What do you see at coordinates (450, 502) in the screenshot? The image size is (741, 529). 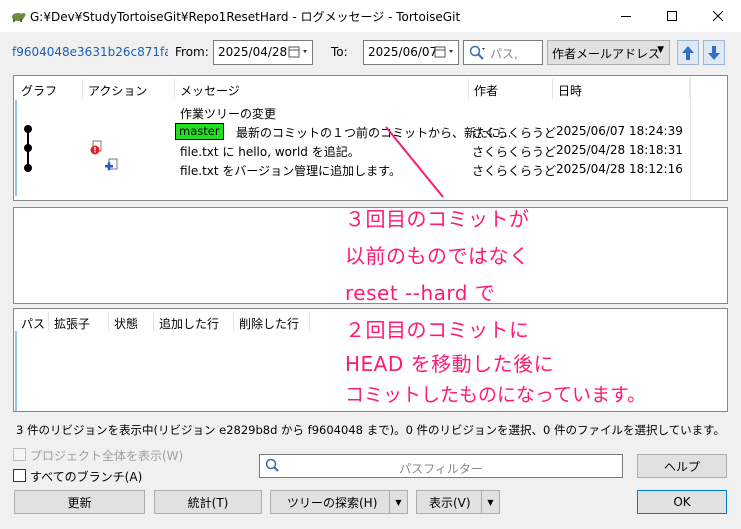 I see `view-label: 表示(V)` at bounding box center [450, 502].